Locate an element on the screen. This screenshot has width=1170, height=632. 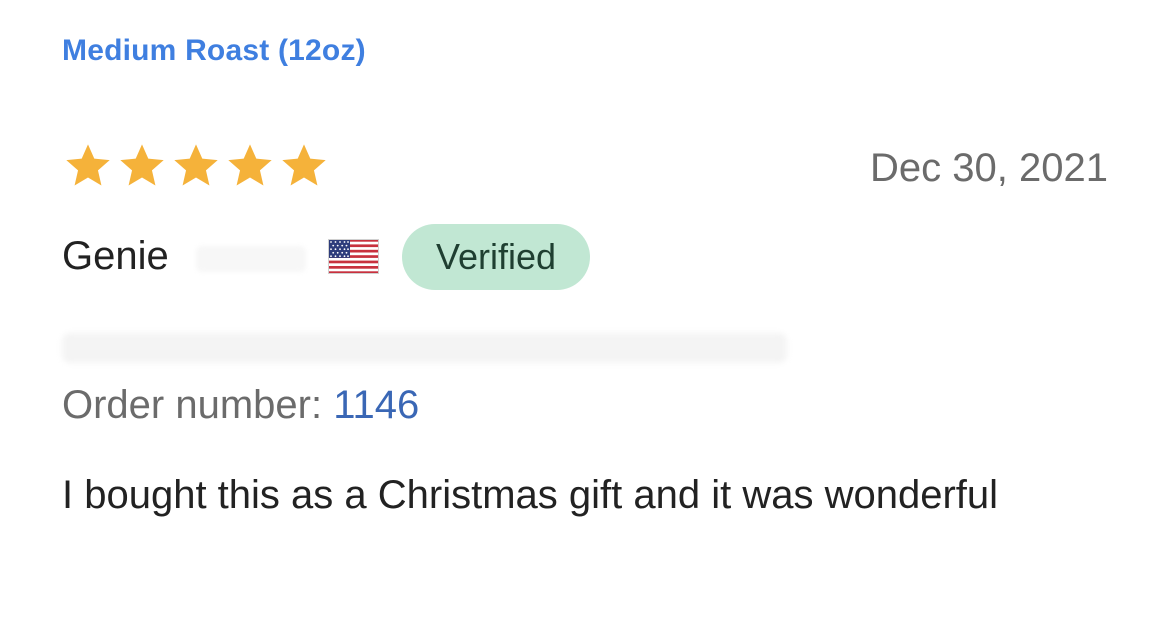
verified-badge: Verified is located at coordinates (496, 257).